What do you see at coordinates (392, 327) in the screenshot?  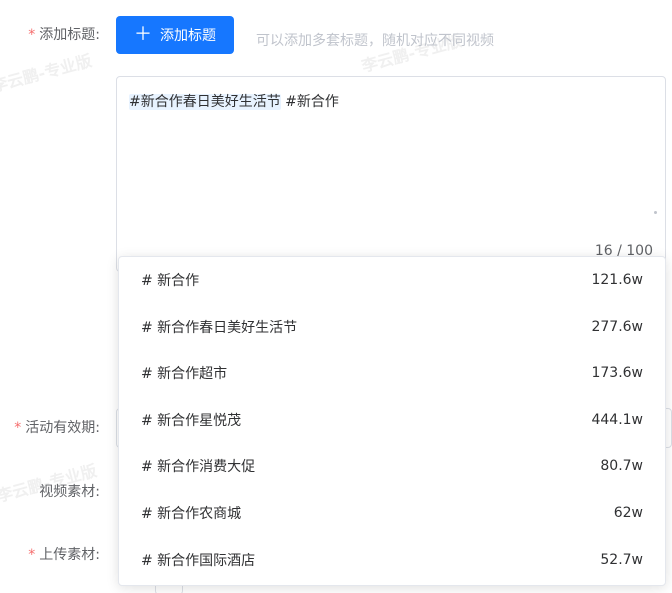 I see `suggestion-item: # 新合作春日美好生活节 277.6w` at bounding box center [392, 327].